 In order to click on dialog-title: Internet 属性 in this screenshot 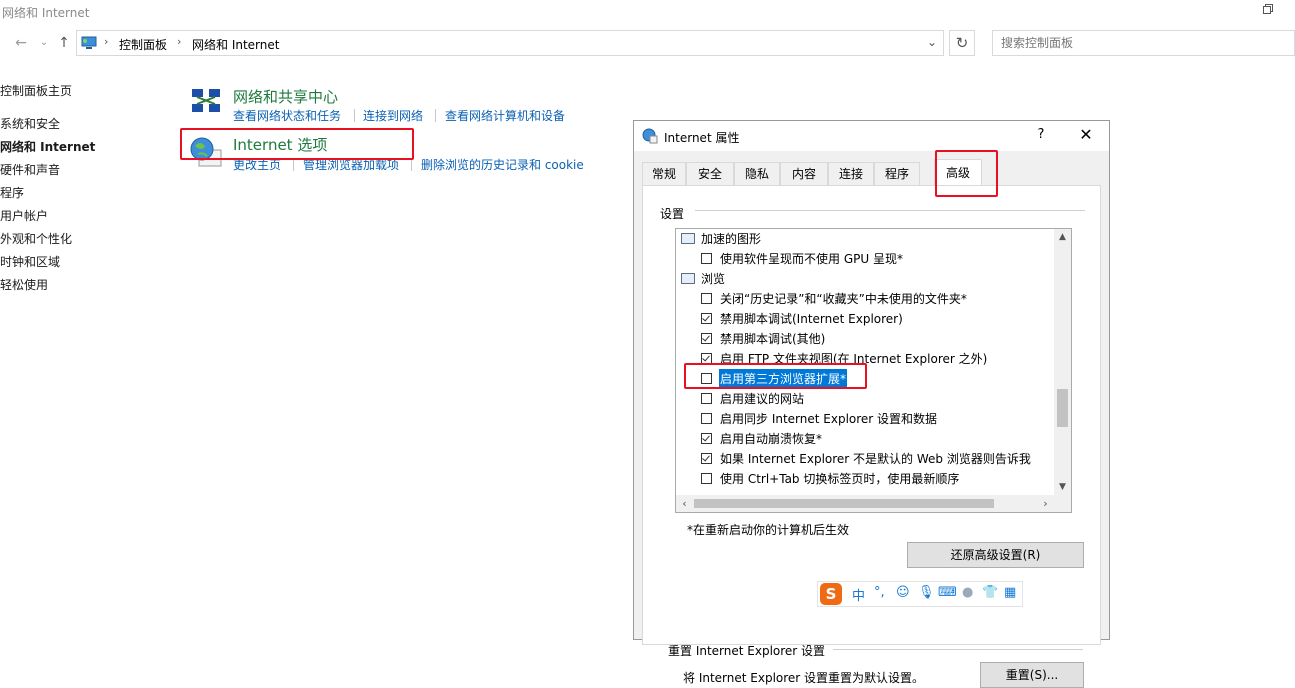, I will do `click(702, 138)`.